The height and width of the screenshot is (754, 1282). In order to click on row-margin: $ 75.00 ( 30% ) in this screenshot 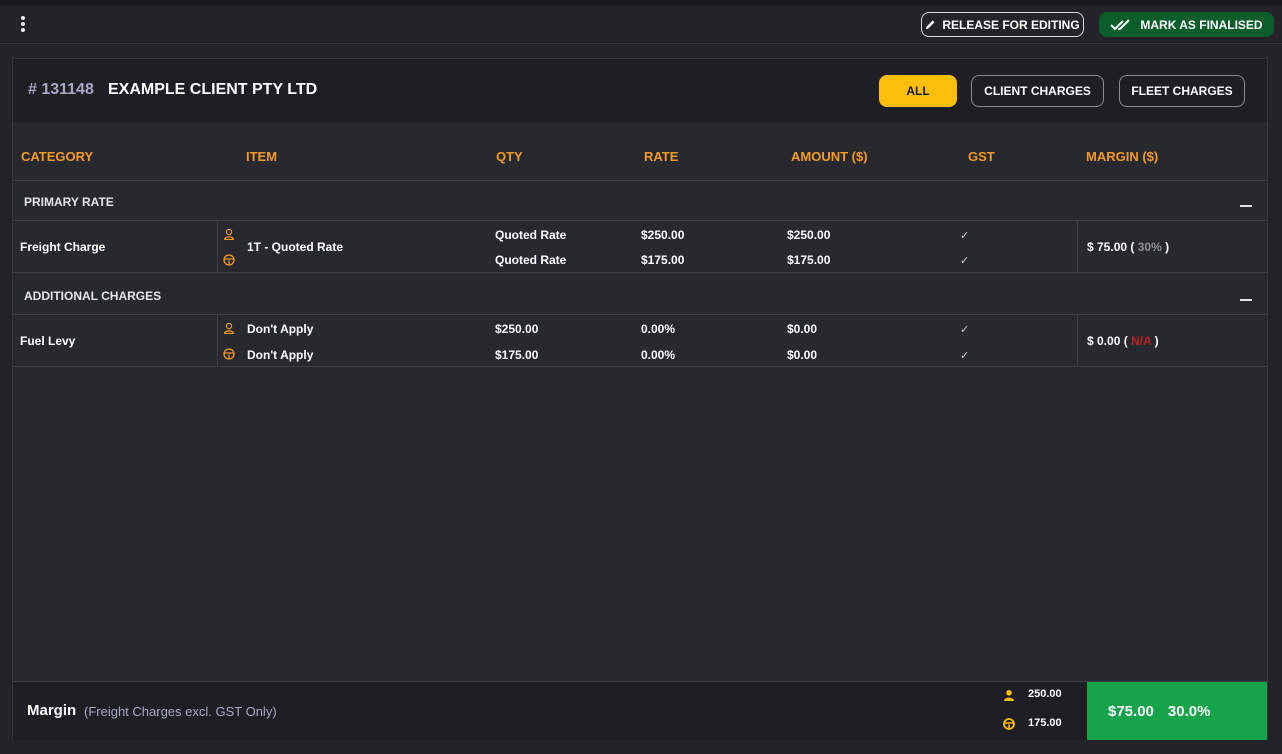, I will do `click(1128, 247)`.